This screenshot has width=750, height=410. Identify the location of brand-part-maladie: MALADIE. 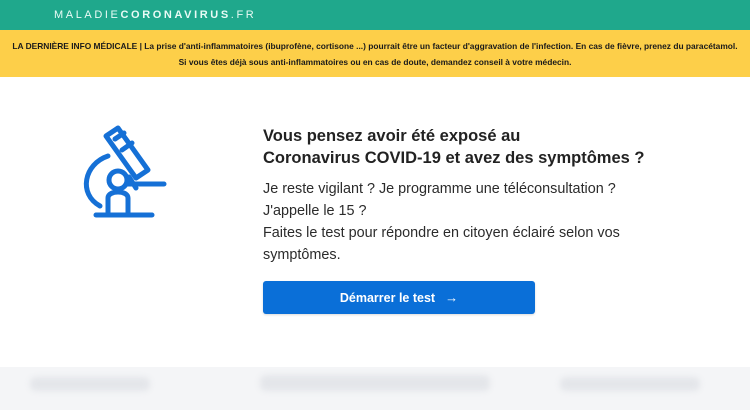
(87, 15).